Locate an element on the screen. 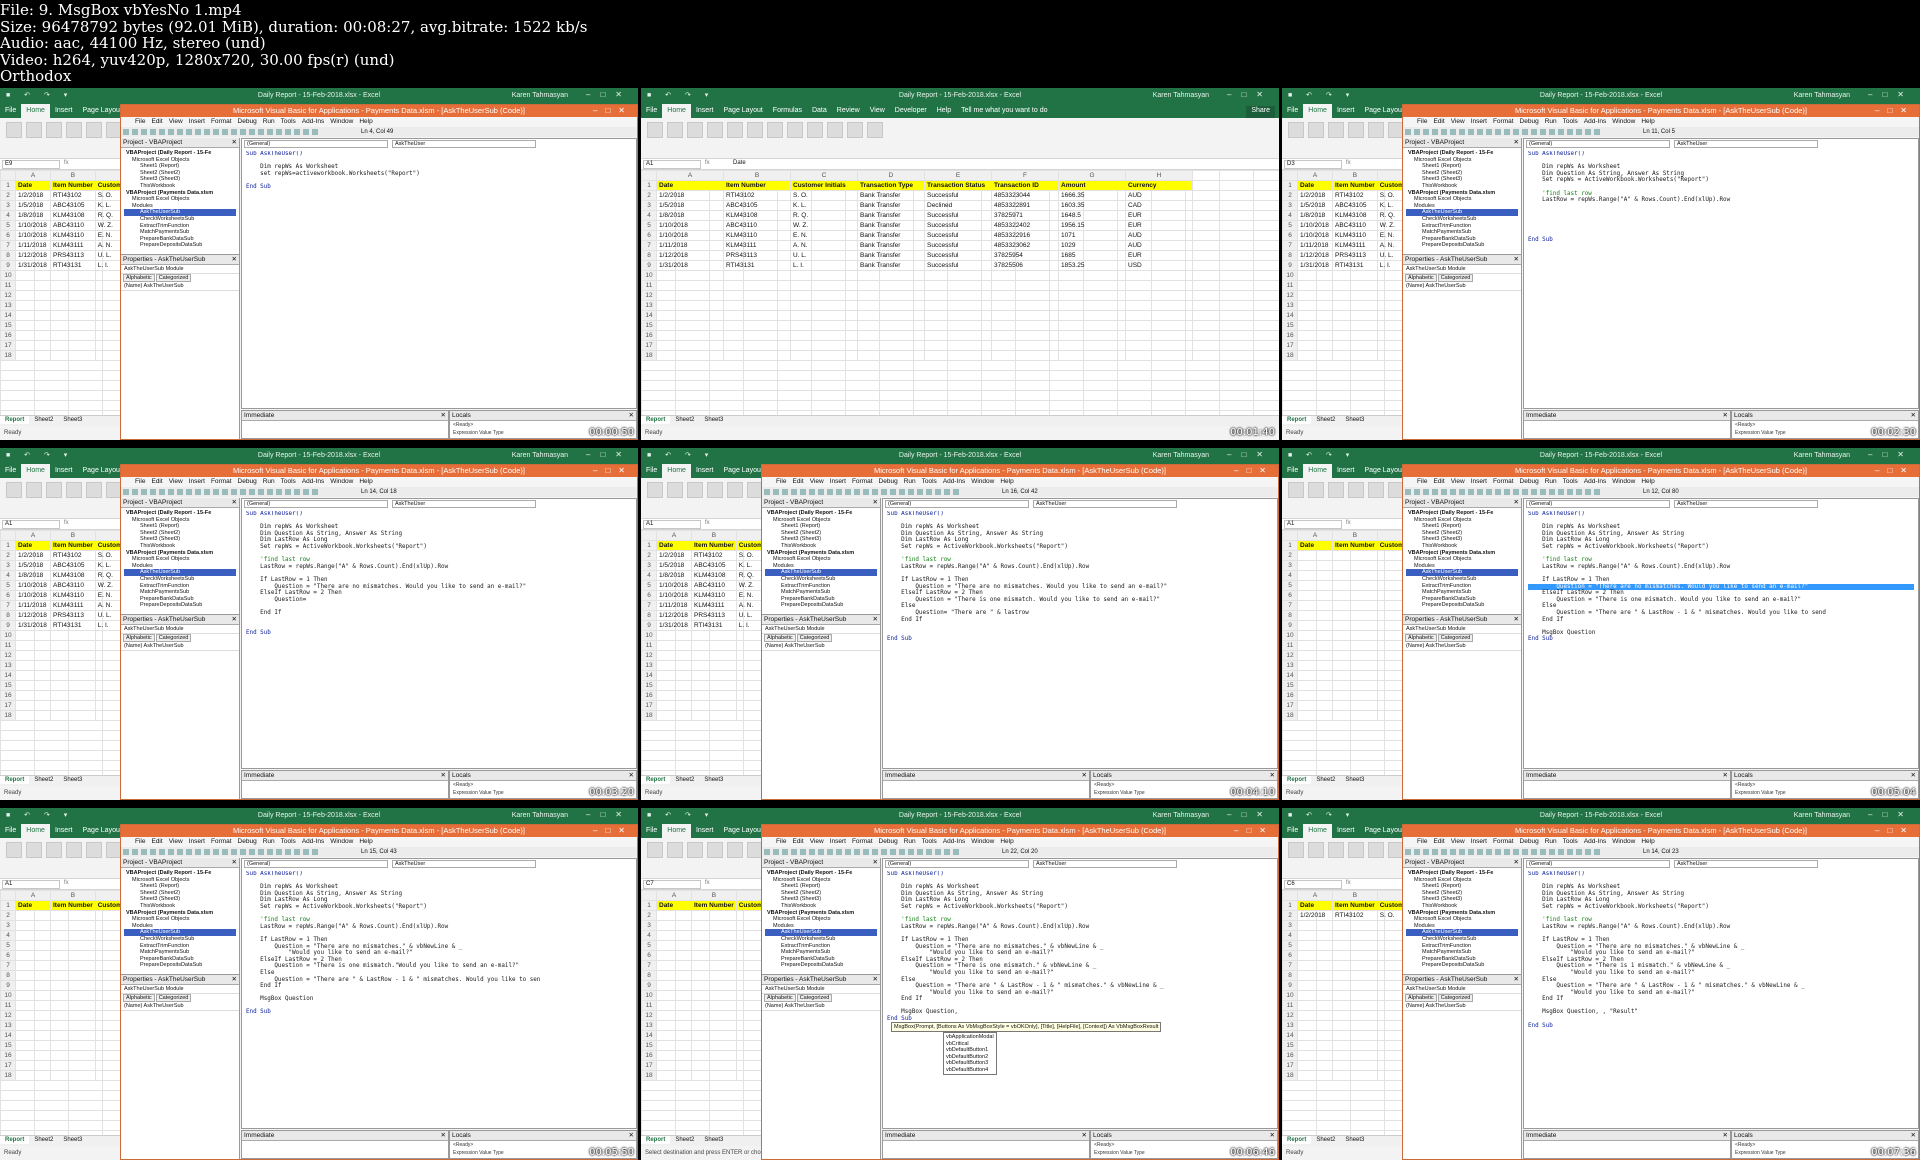 Image resolution: width=1920 pixels, height=1160 pixels. properties-object-select: AskTheUserSub Module is located at coordinates (1462, 269).